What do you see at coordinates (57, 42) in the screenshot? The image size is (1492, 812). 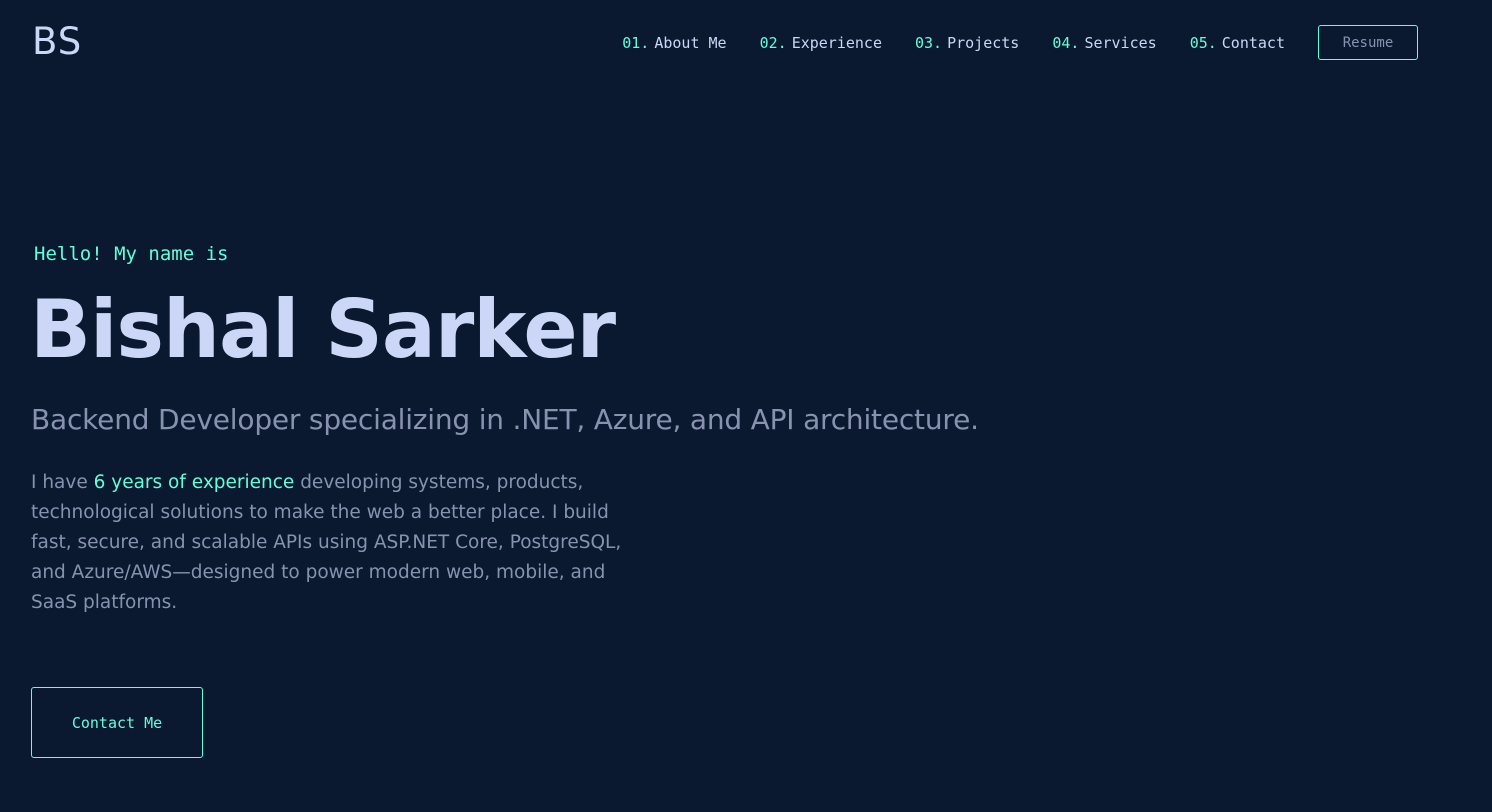 I see `site-logo: BS` at bounding box center [57, 42].